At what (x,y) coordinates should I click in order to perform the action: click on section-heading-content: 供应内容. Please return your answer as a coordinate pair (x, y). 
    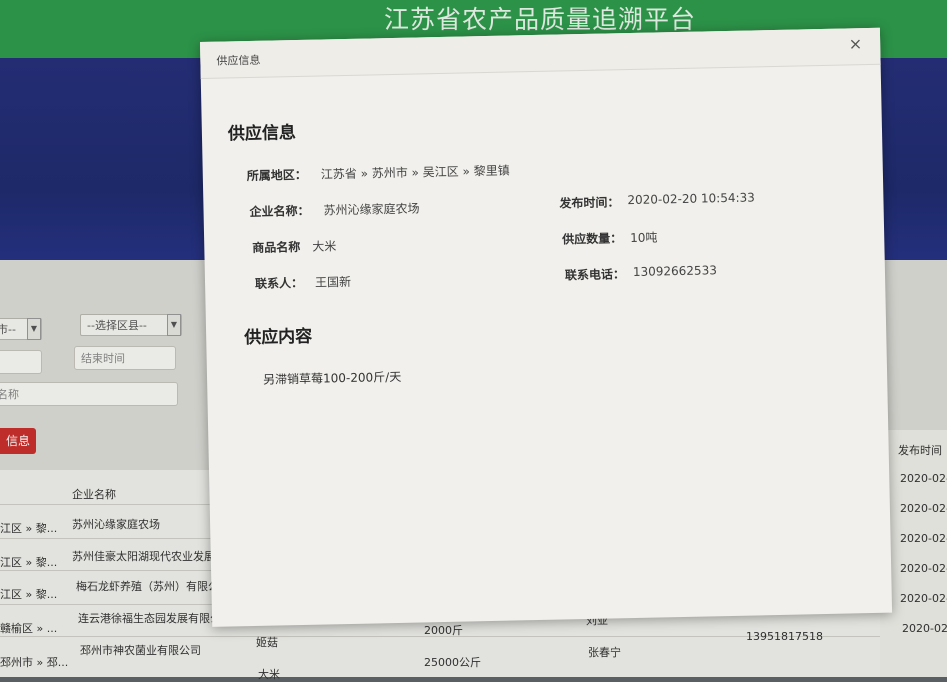
    Looking at the image, I should click on (278, 337).